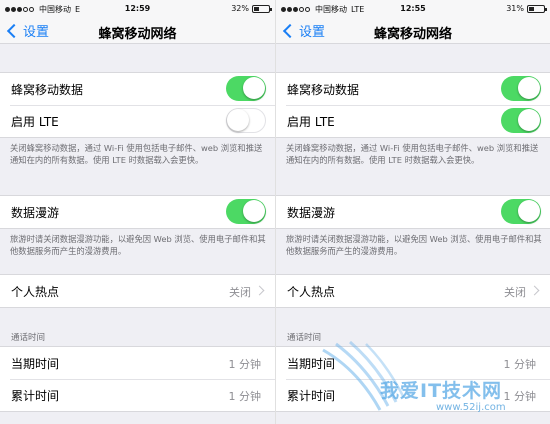 Image resolution: width=550 pixels, height=424 pixels. Describe the element at coordinates (137, 9) in the screenshot. I see `status-bar: 中国移动 E 12:59 32%` at that location.